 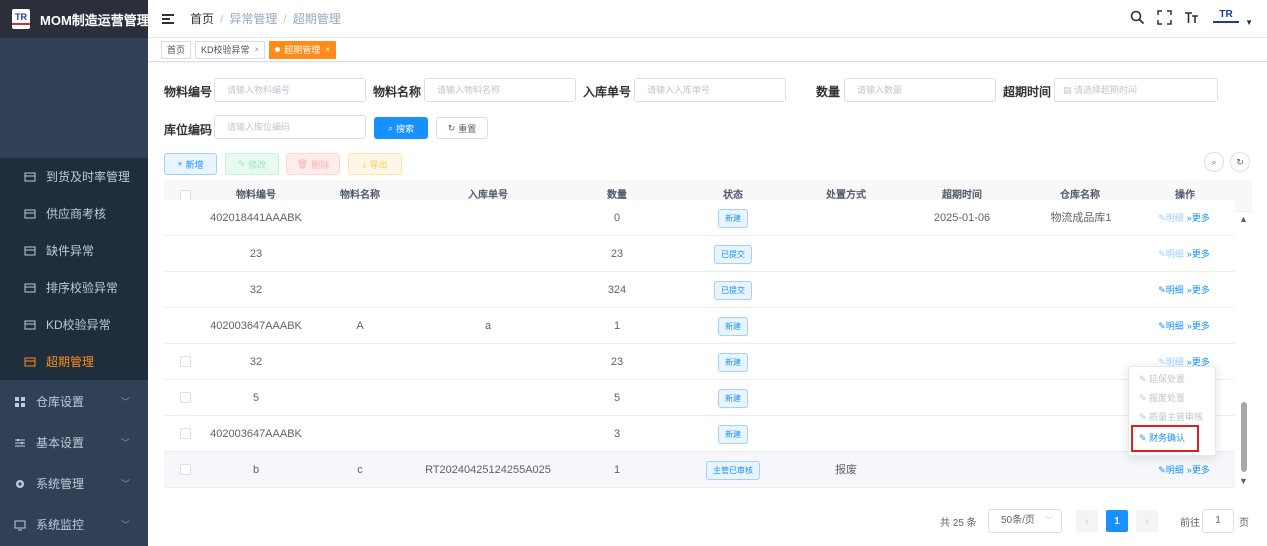 What do you see at coordinates (176, 49) in the screenshot?
I see `tag-home: 首页` at bounding box center [176, 49].